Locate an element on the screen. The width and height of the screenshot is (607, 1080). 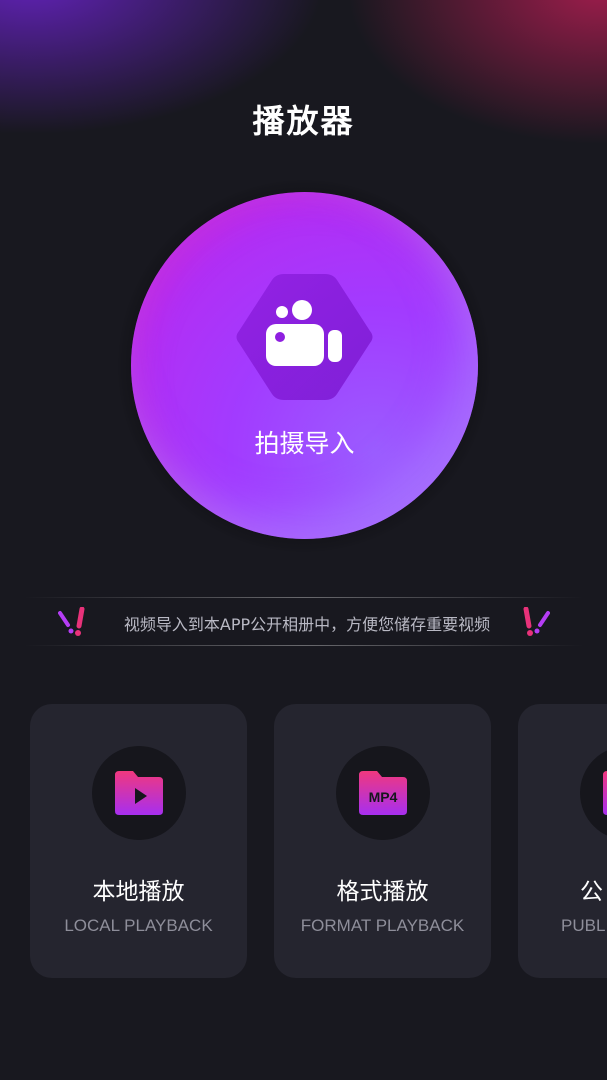
card-subtitle: LOCAL PLAYBACK is located at coordinates (138, 925).